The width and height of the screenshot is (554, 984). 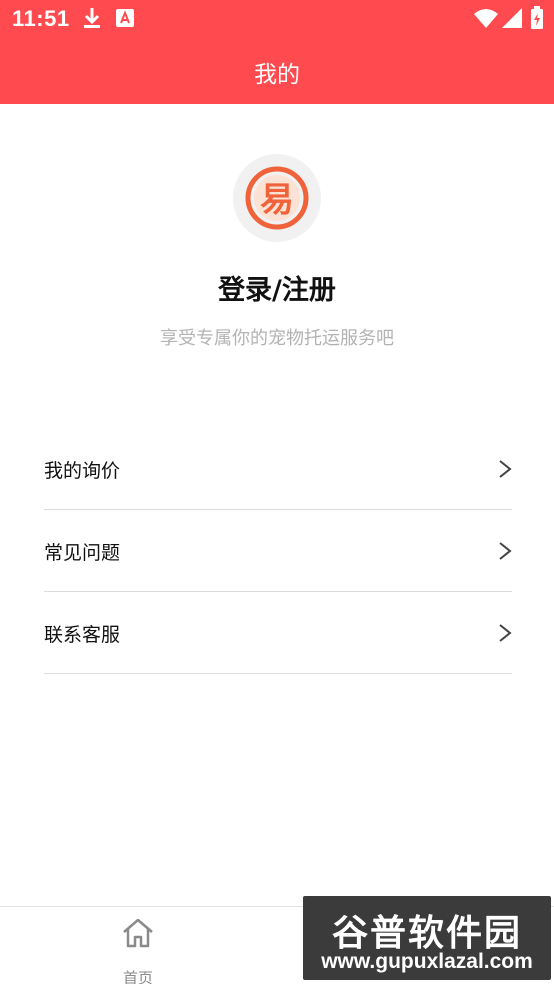 I want to click on menu-item-contact-support: 联系客服, so click(x=278, y=633).